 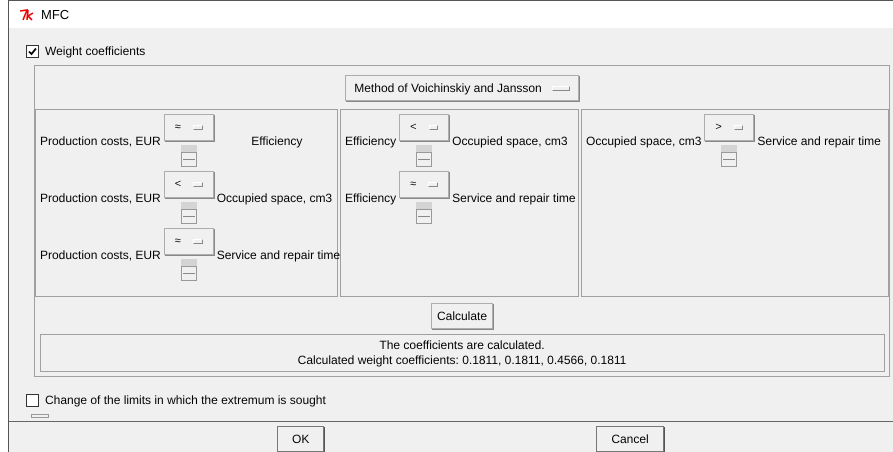 I want to click on collapsed-frame, so click(x=40, y=416).